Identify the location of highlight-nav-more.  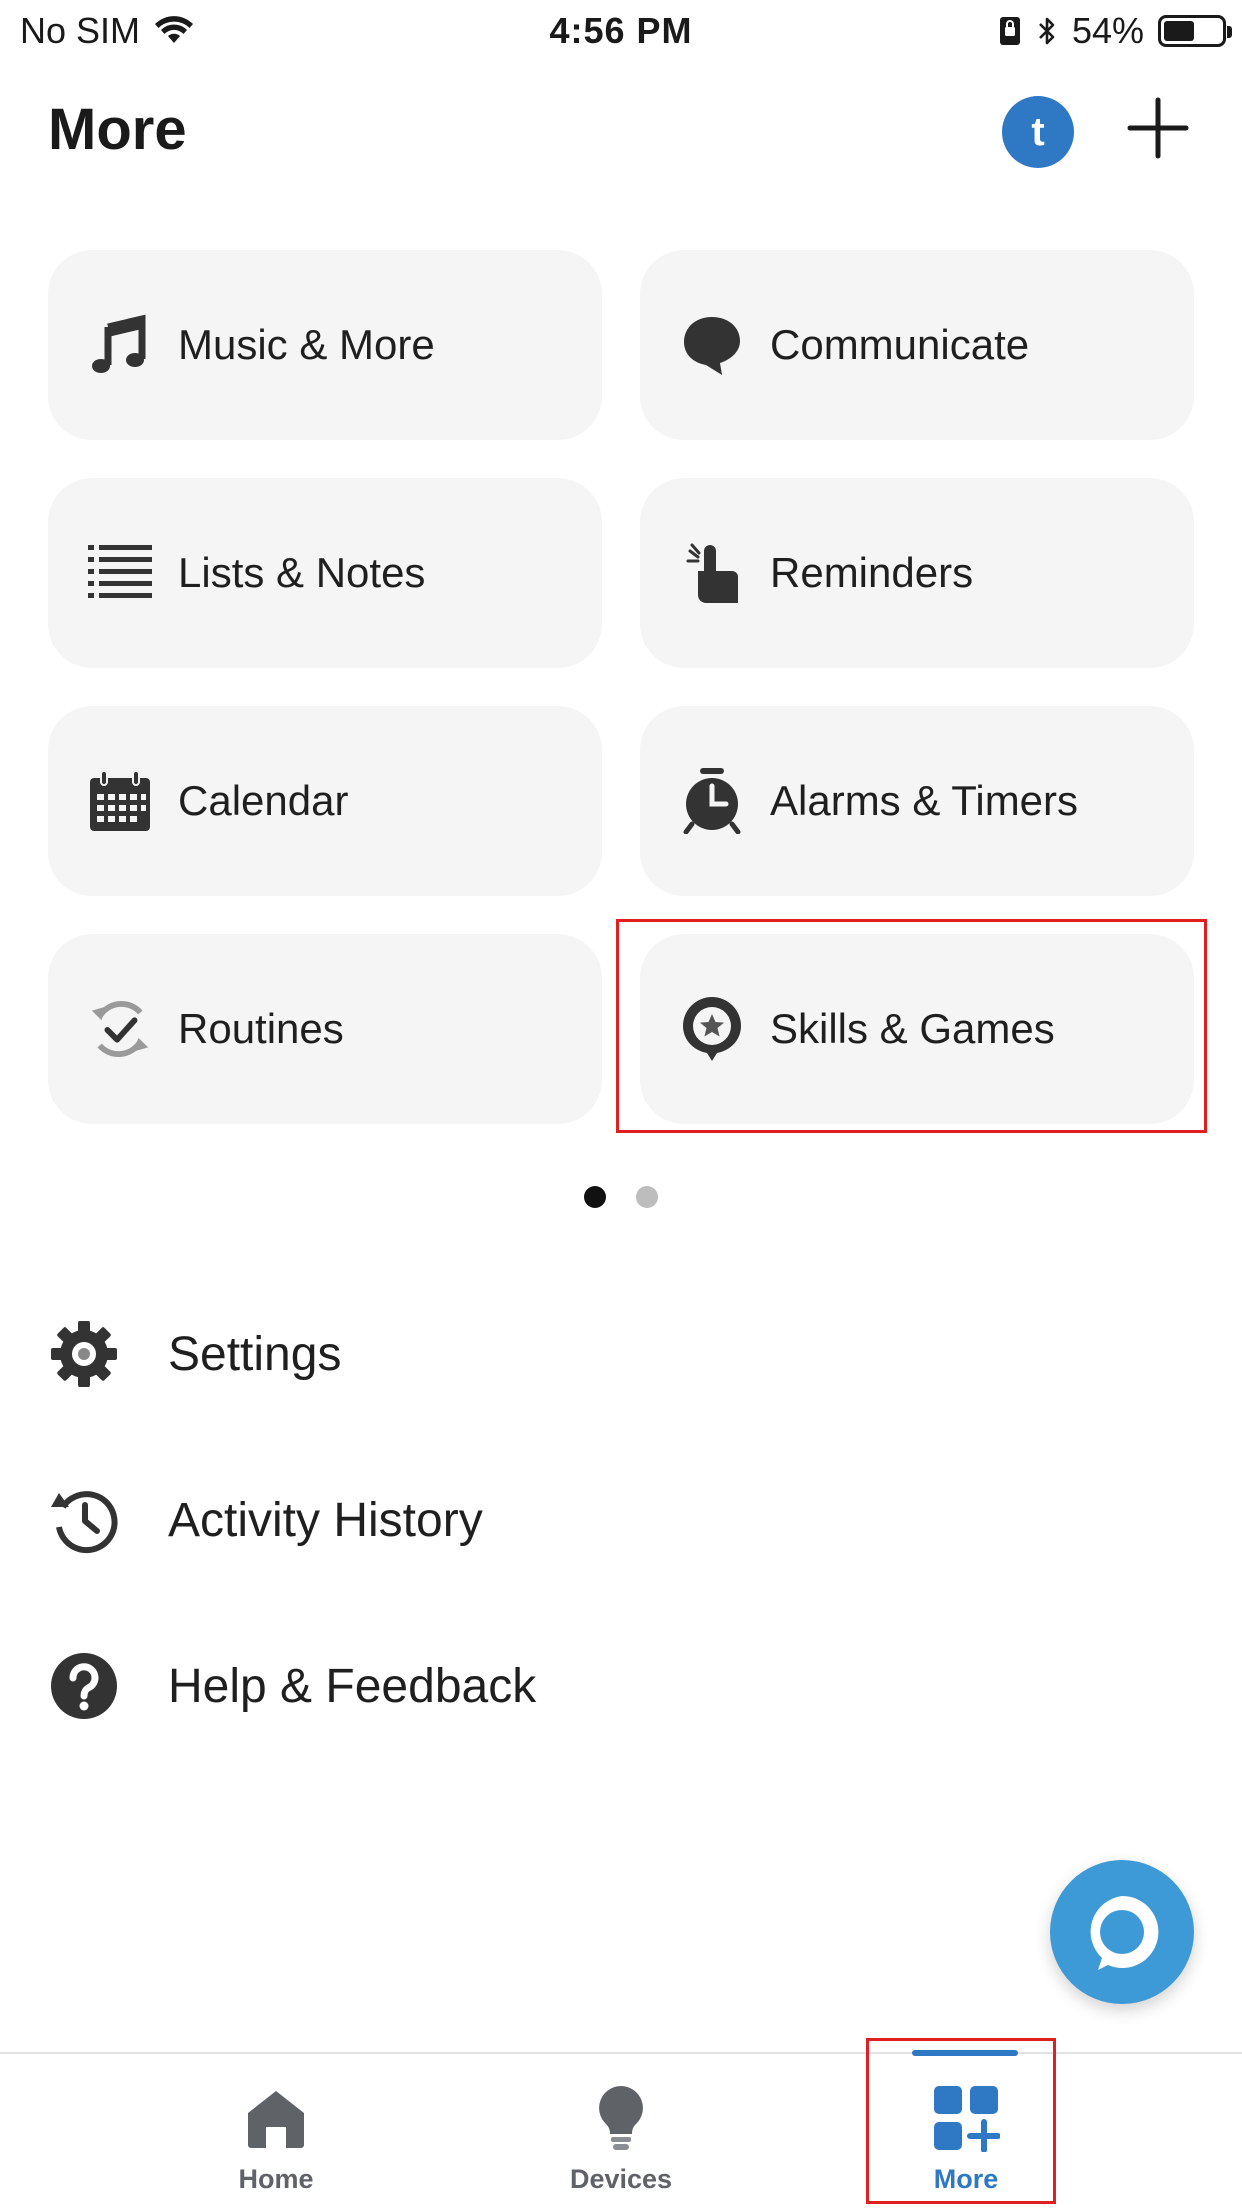
(961, 2121).